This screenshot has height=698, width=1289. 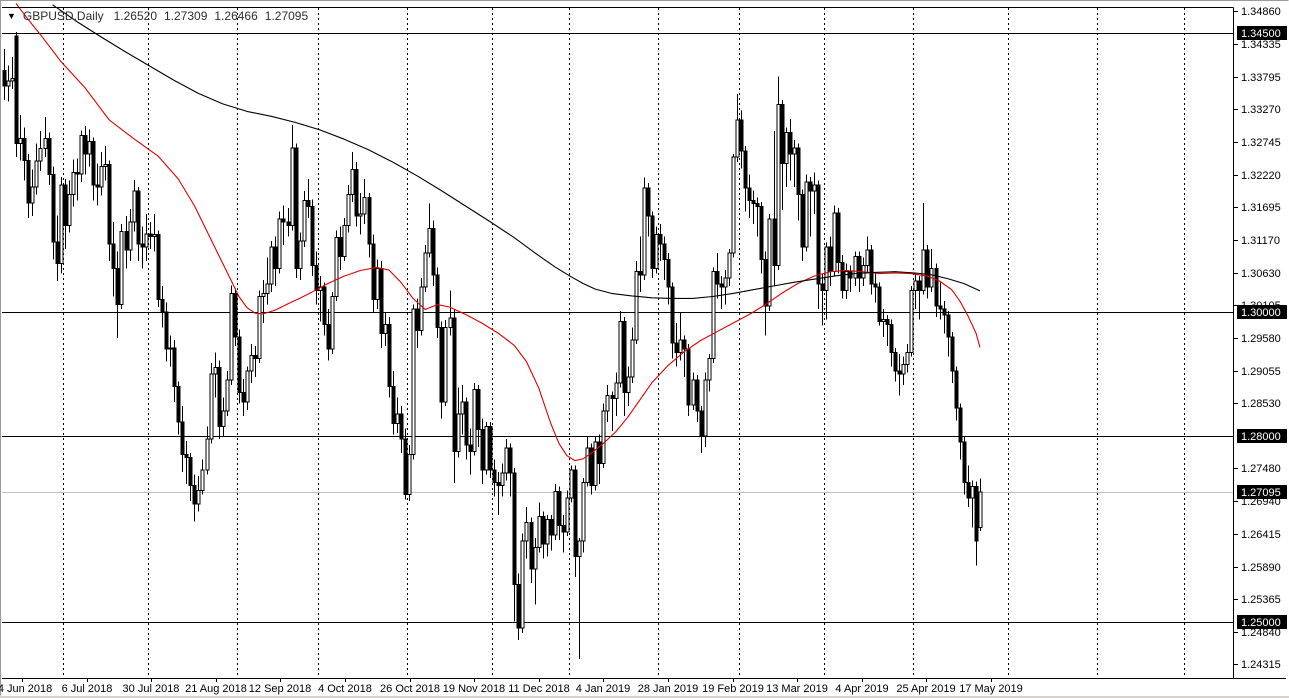 I want to click on symbol-dropdown-icon: ▼, so click(x=11, y=16).